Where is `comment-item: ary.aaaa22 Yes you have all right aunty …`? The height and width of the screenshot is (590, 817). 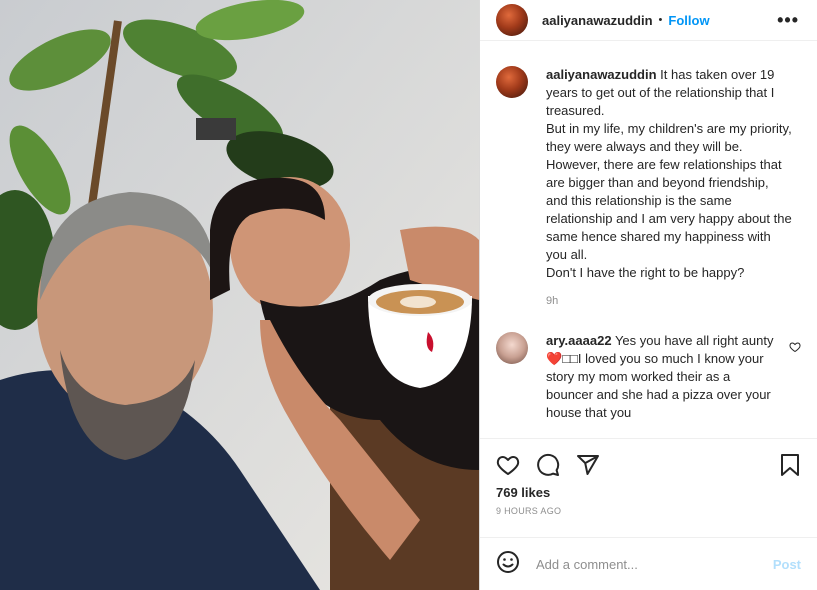 comment-item: ary.aaaa22 Yes you have all right aunty … is located at coordinates (648, 377).